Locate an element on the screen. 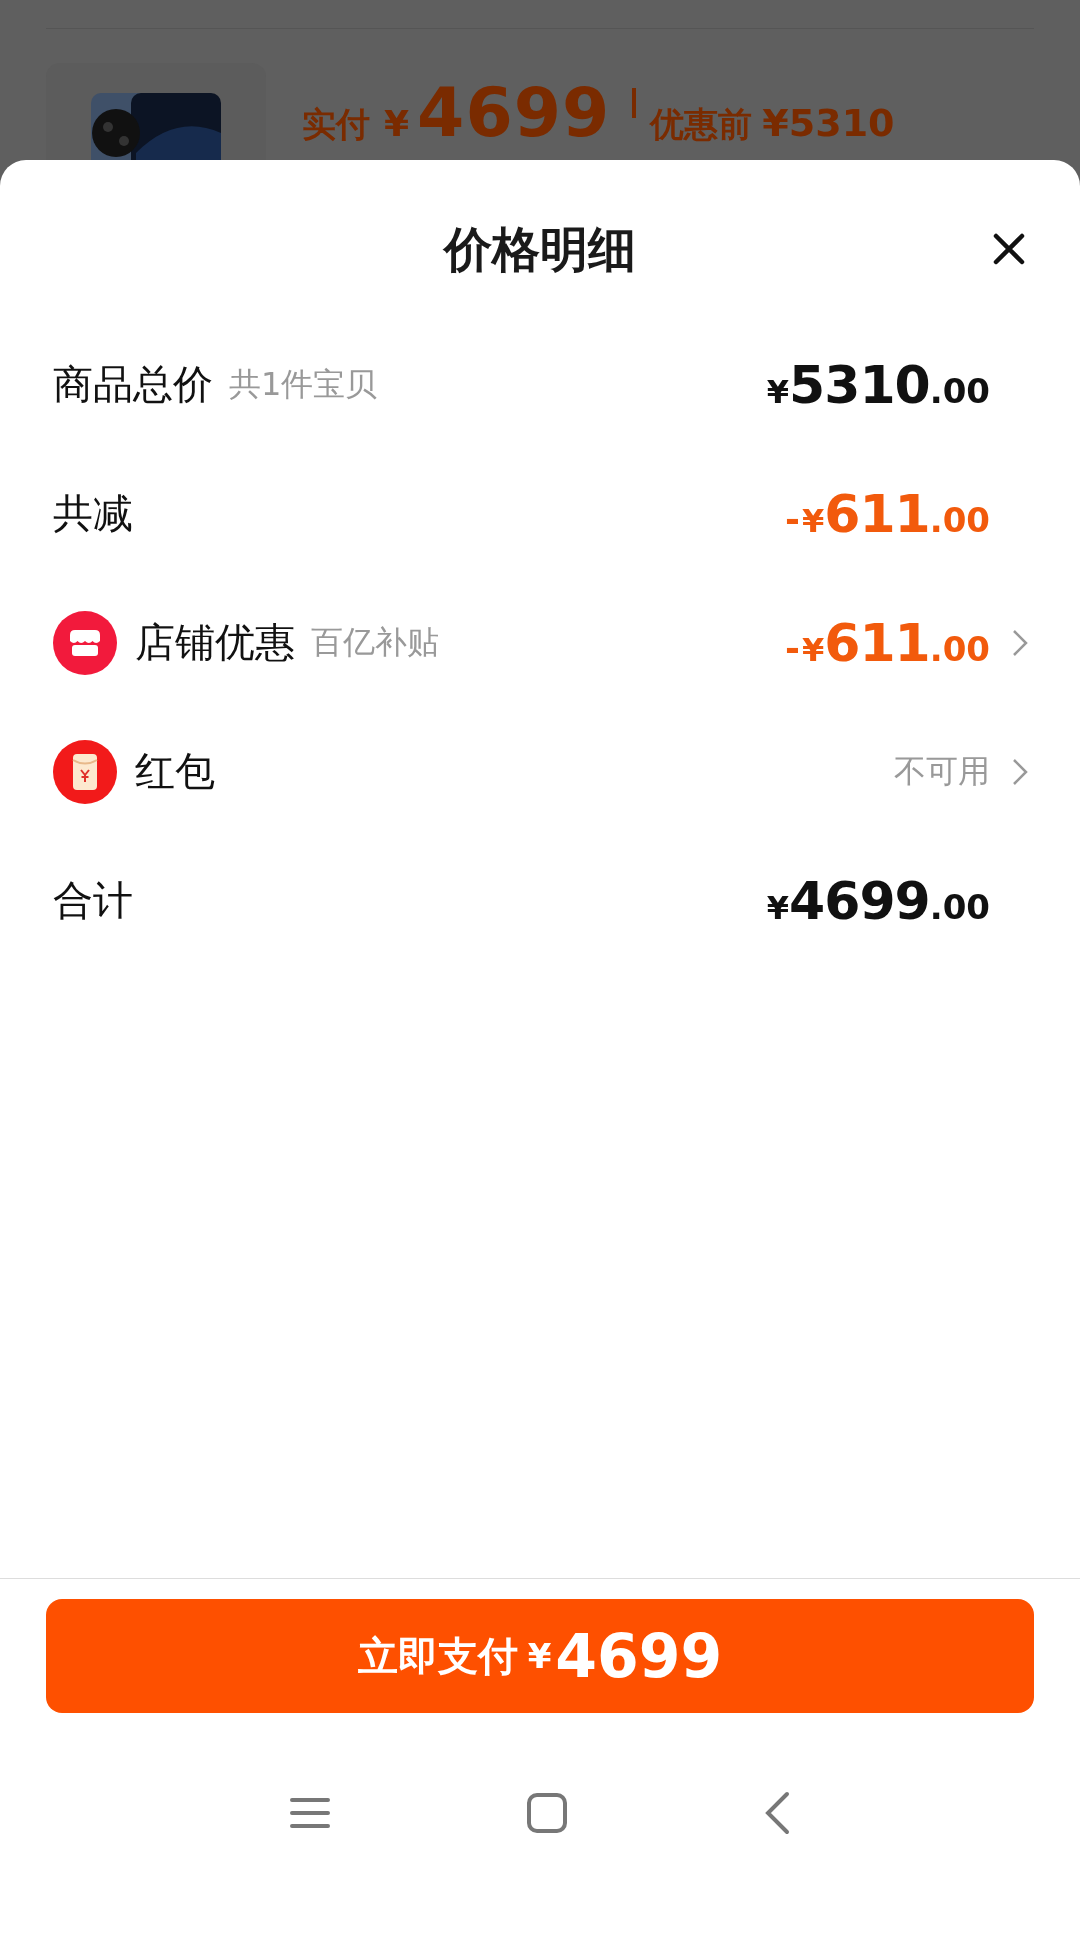  row-label: 店铺优惠 is located at coordinates (215, 642).